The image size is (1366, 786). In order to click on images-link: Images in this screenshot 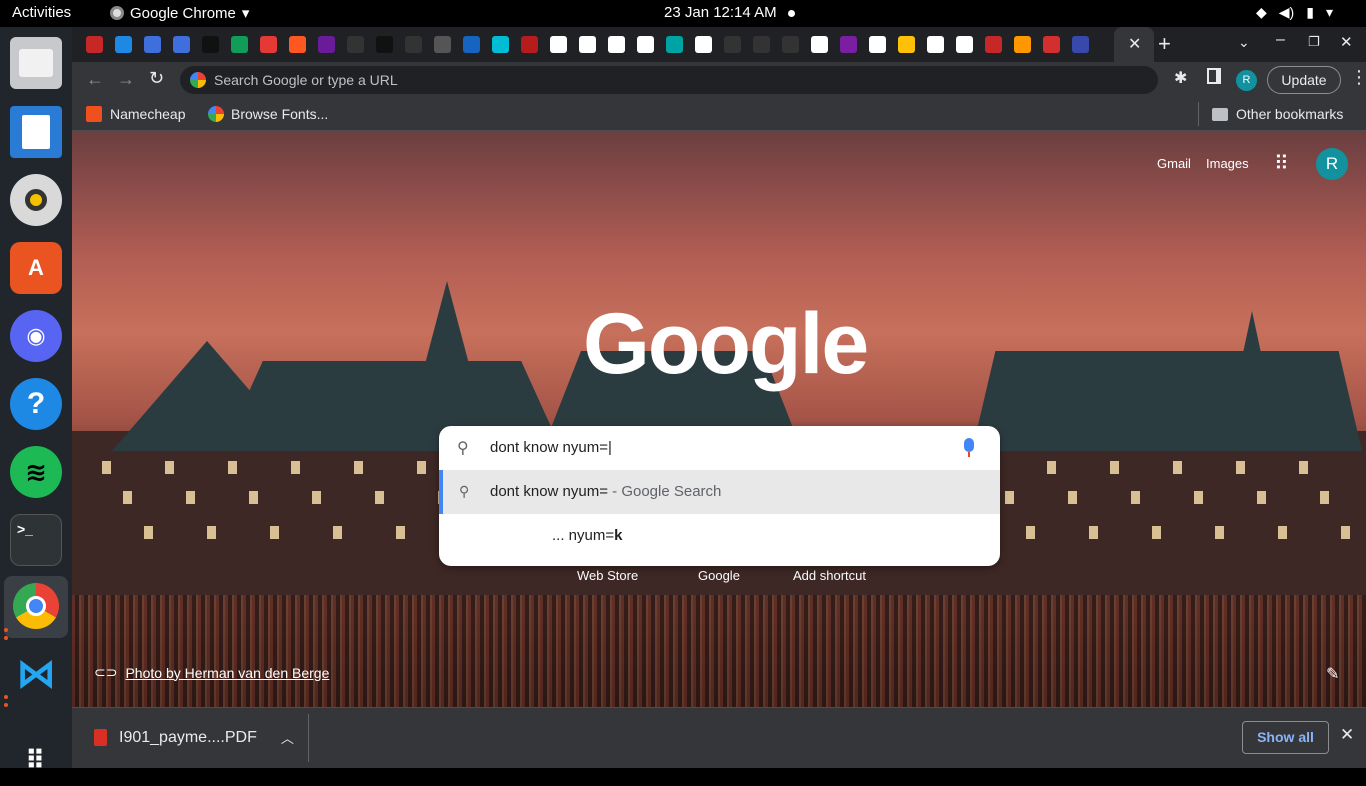, I will do `click(1227, 163)`.